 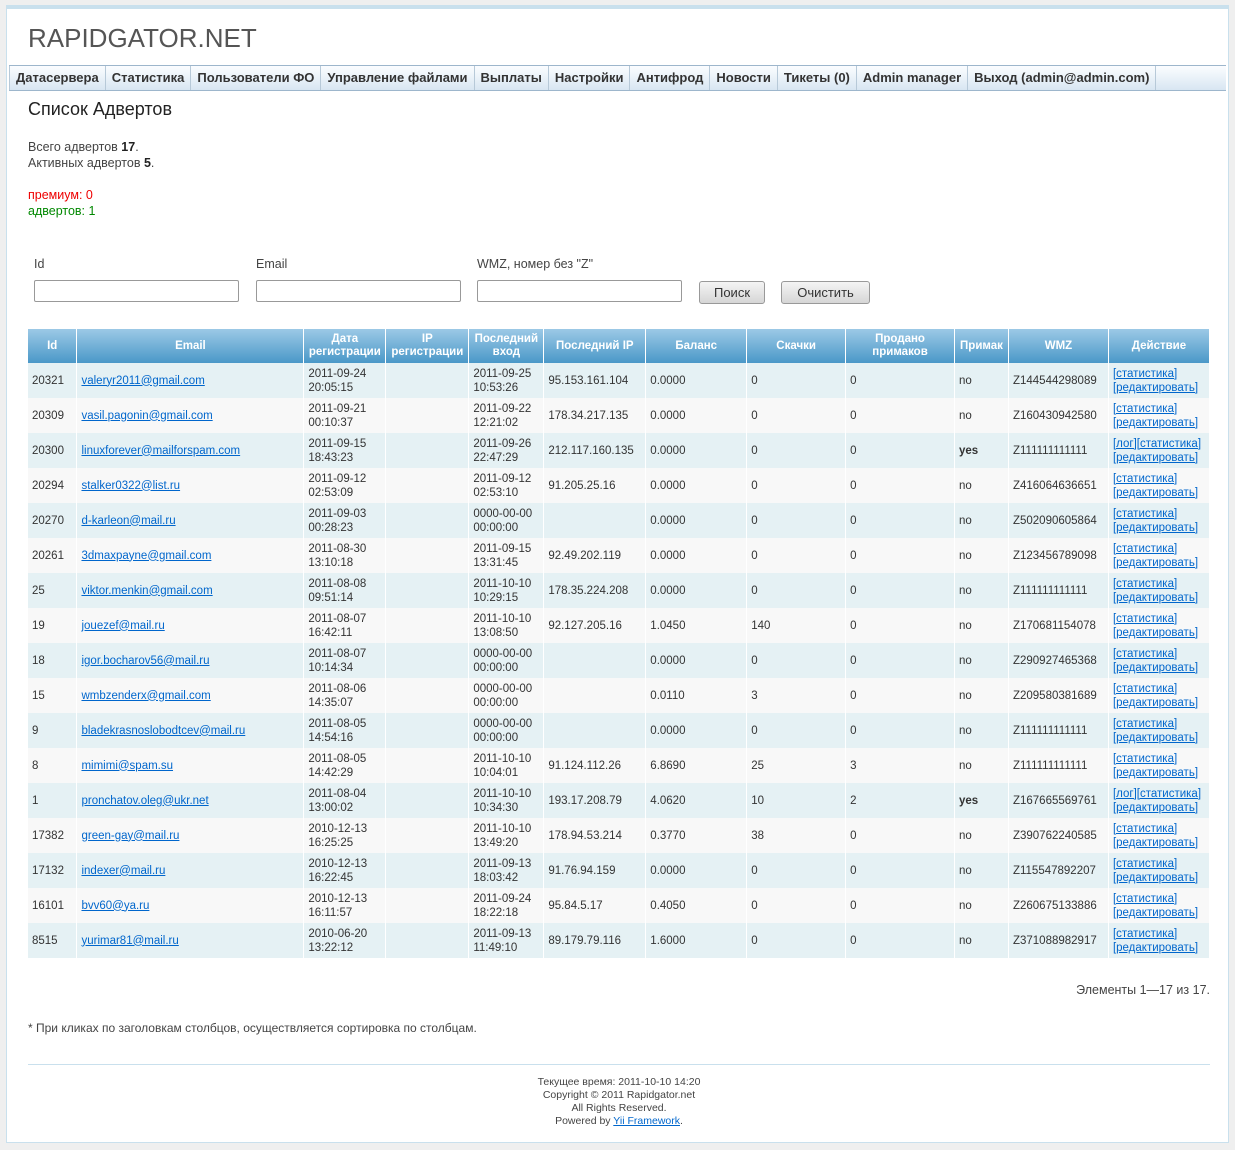 What do you see at coordinates (128, 147) in the screenshot?
I see `total-value: 17` at bounding box center [128, 147].